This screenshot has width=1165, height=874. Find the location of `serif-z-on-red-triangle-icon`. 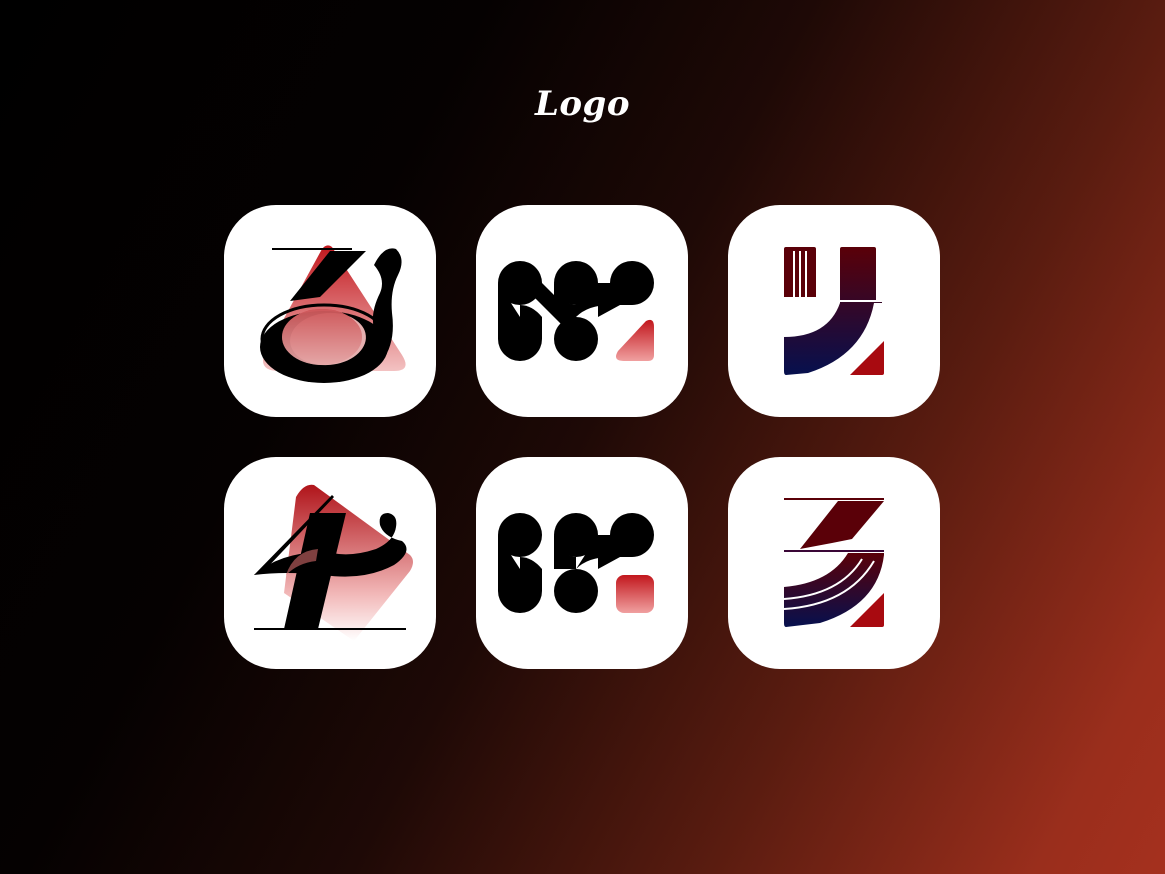

serif-z-on-red-triangle-icon is located at coordinates (333, 314).